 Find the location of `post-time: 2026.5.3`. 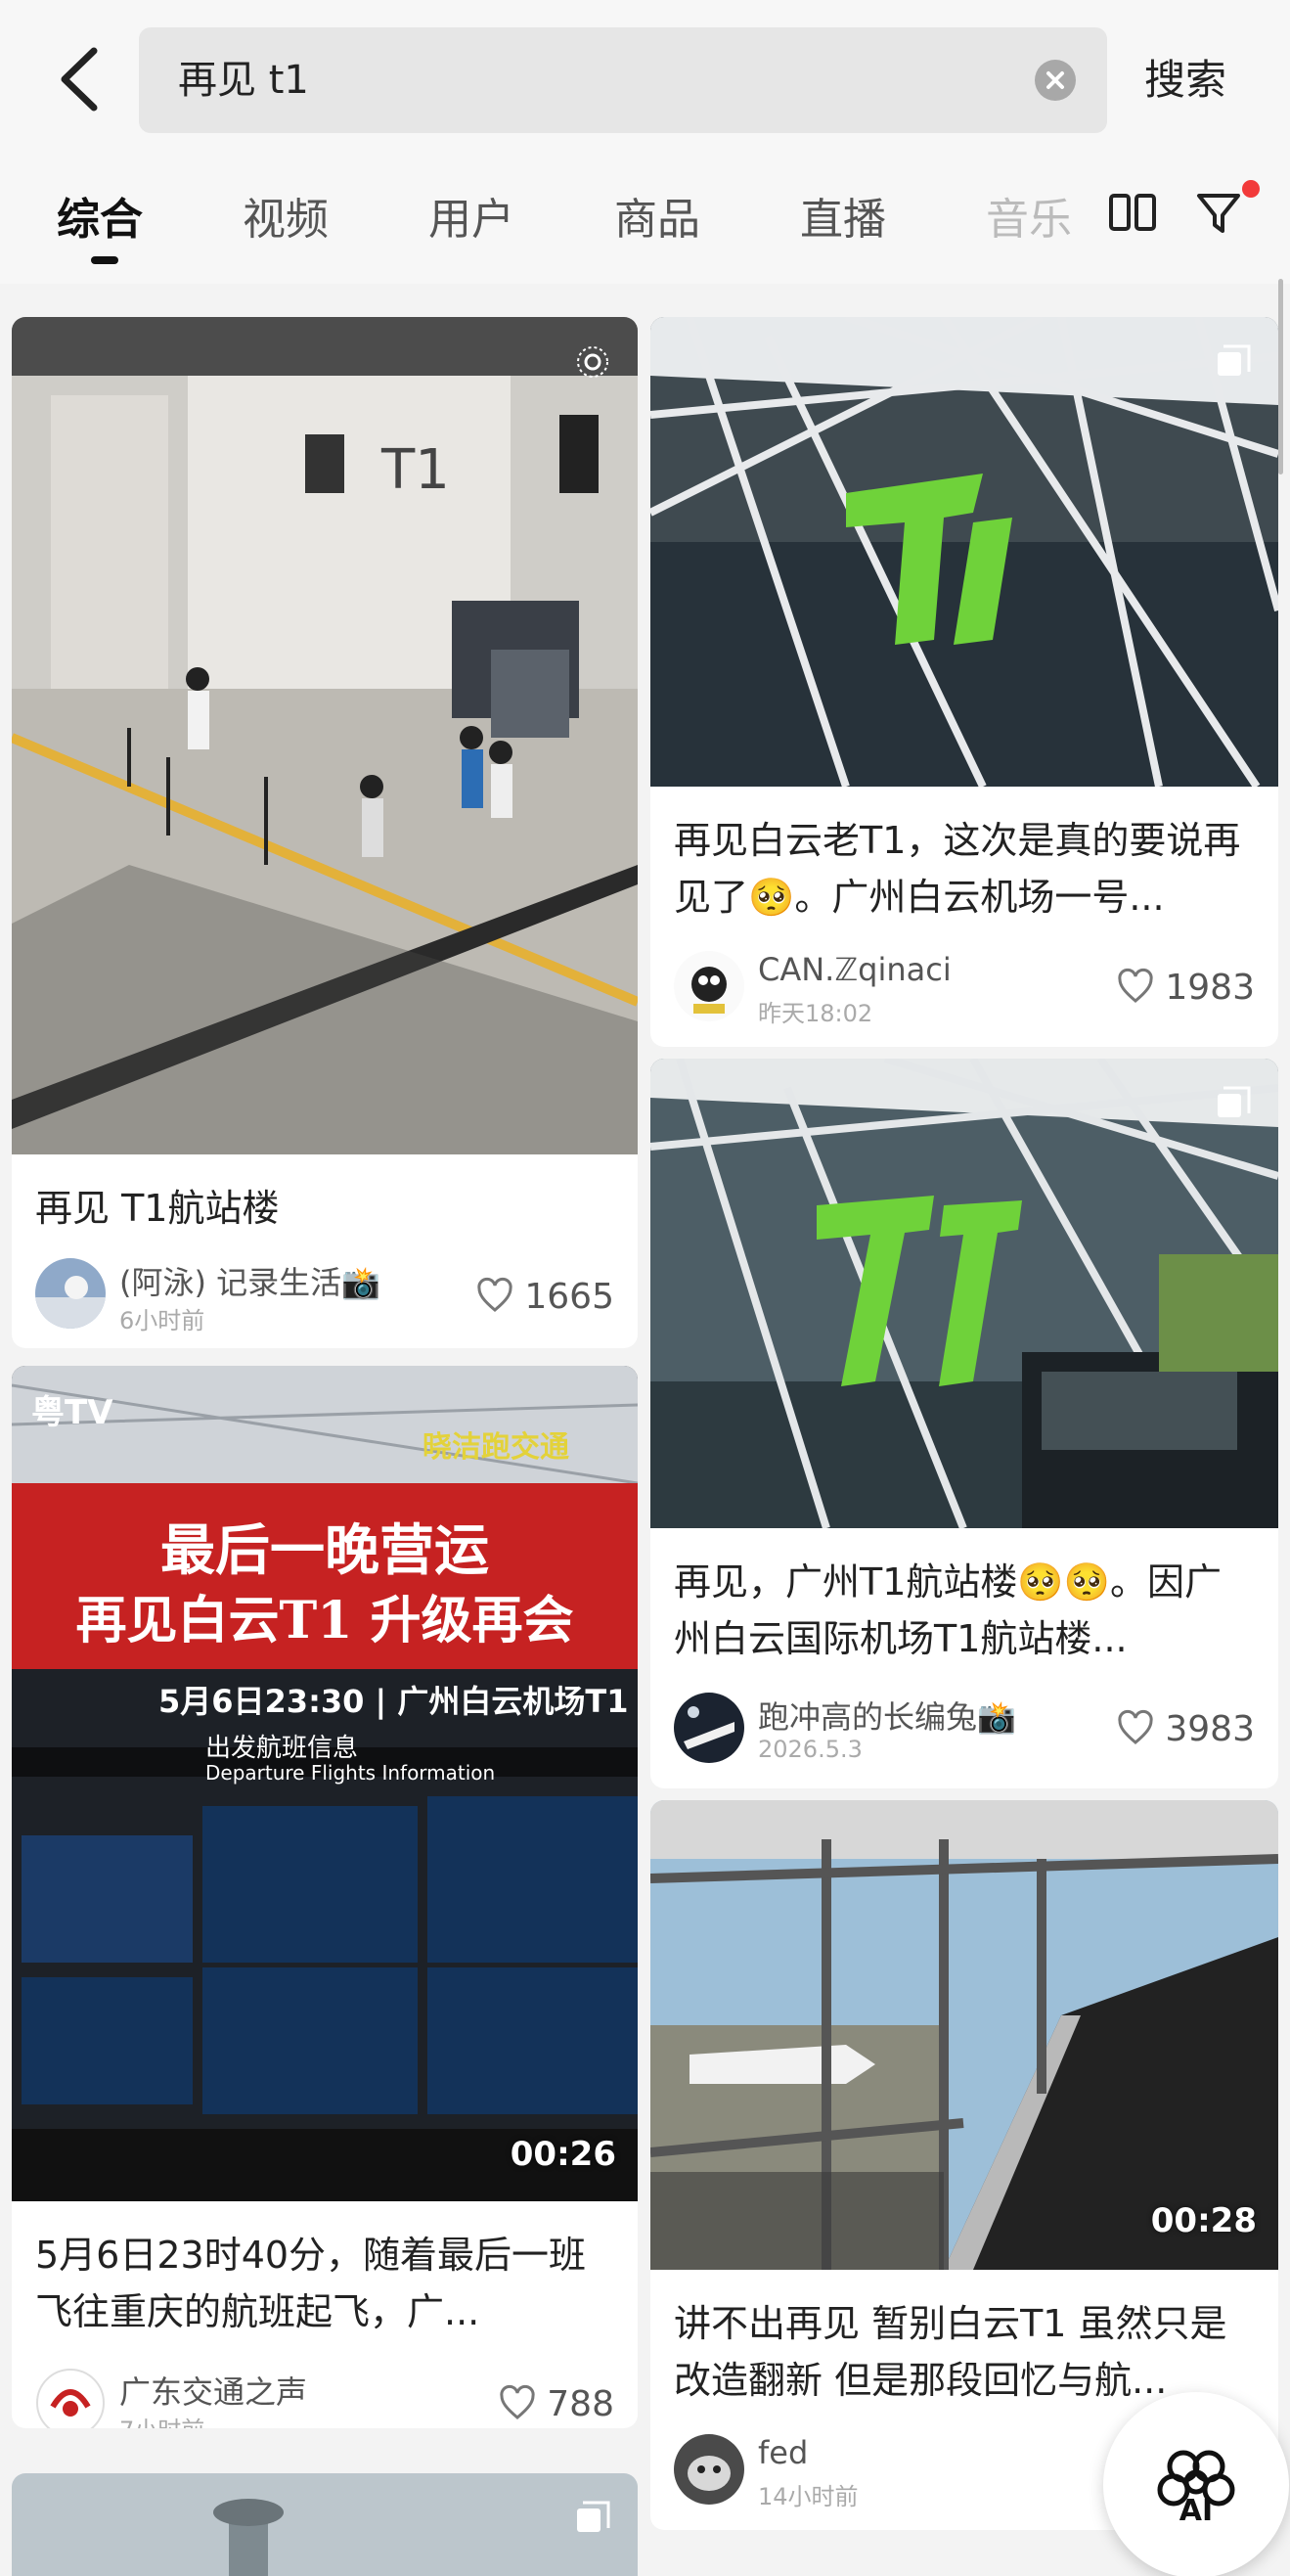

post-time: 2026.5.3 is located at coordinates (810, 1749).